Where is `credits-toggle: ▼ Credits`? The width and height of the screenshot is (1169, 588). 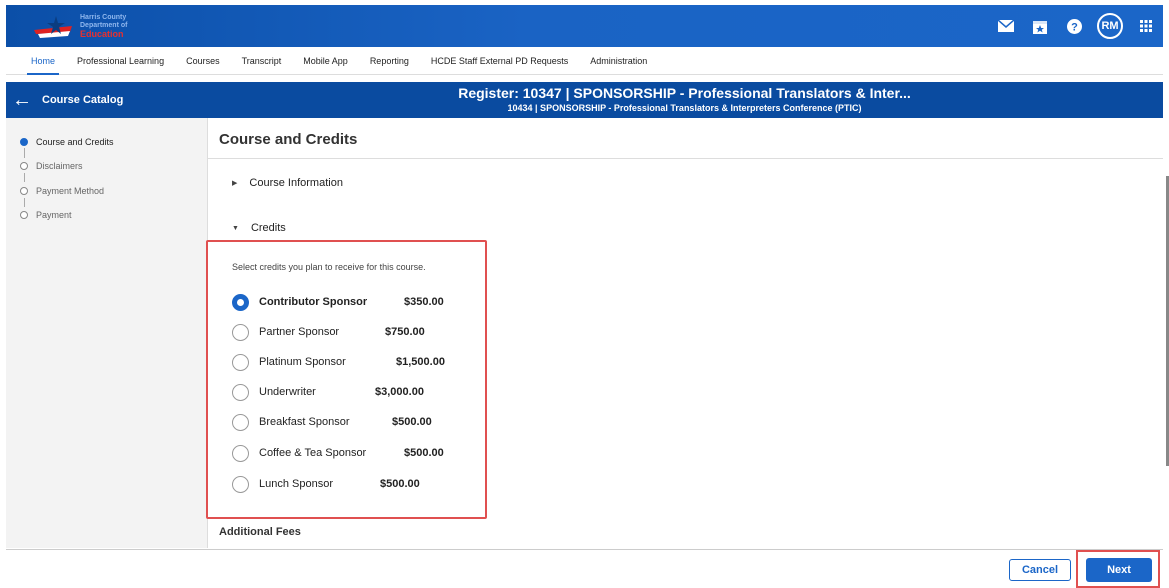
credits-toggle: ▼ Credits is located at coordinates (259, 228).